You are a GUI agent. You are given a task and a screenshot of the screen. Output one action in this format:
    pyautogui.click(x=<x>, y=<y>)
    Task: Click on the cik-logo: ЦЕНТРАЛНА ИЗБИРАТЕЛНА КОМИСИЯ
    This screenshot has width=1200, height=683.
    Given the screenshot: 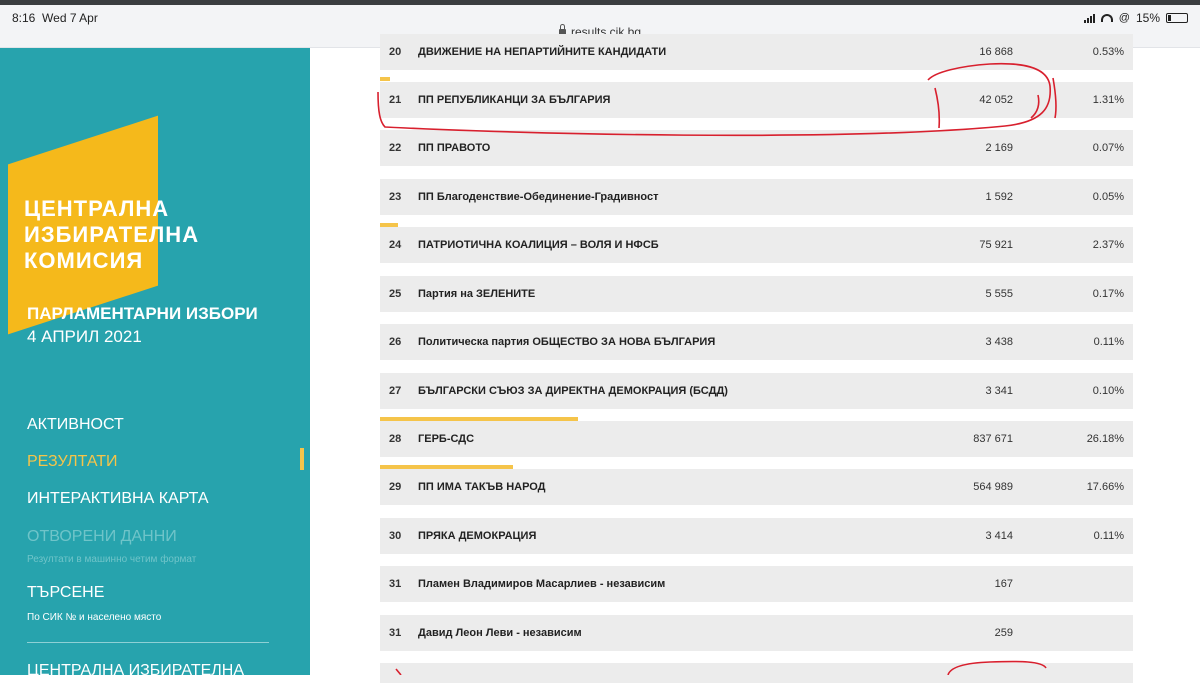 What is the action you would take?
    pyautogui.click(x=111, y=235)
    